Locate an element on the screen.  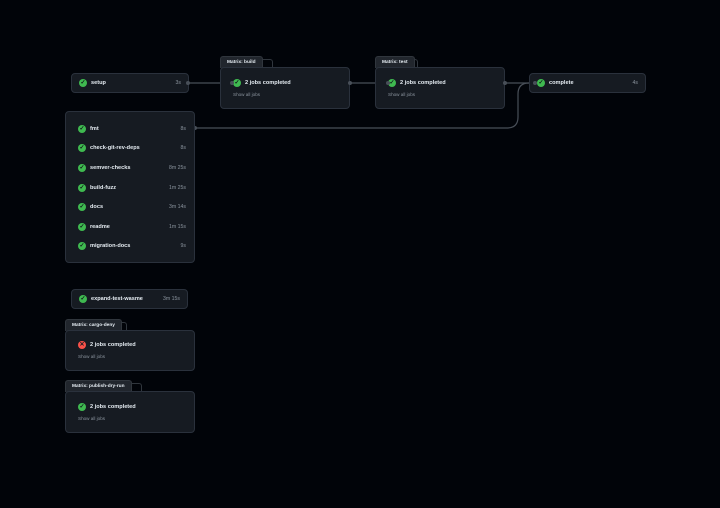
job-semver-checks: ✓ semver-checks 8m 25s is located at coordinates (130, 168).